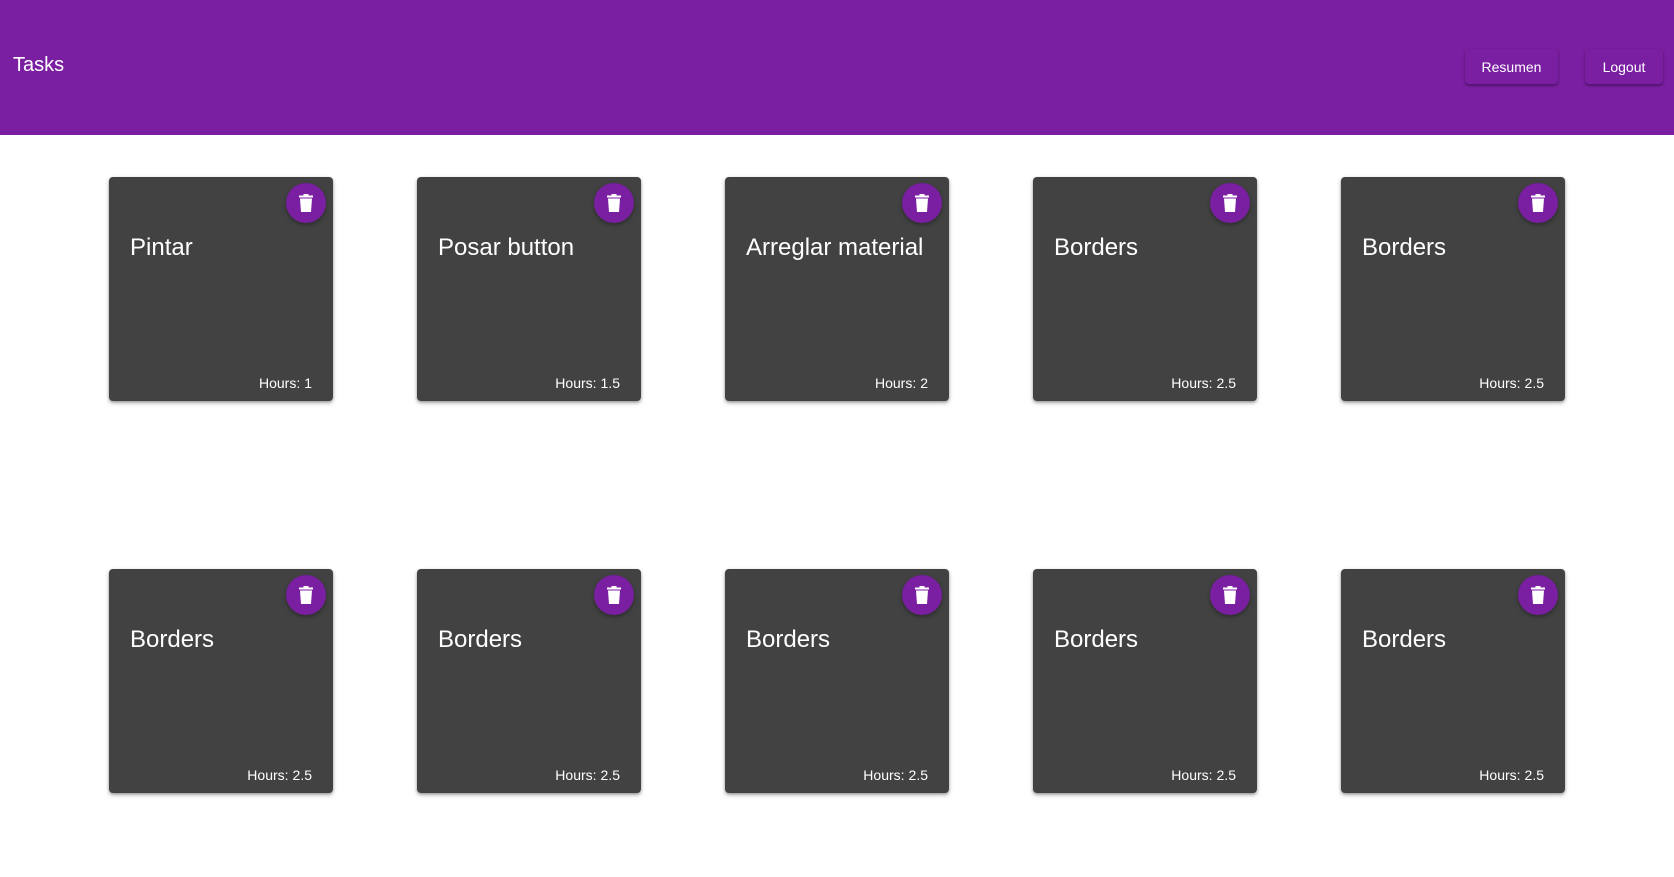  I want to click on logout-button: Logout, so click(1624, 66).